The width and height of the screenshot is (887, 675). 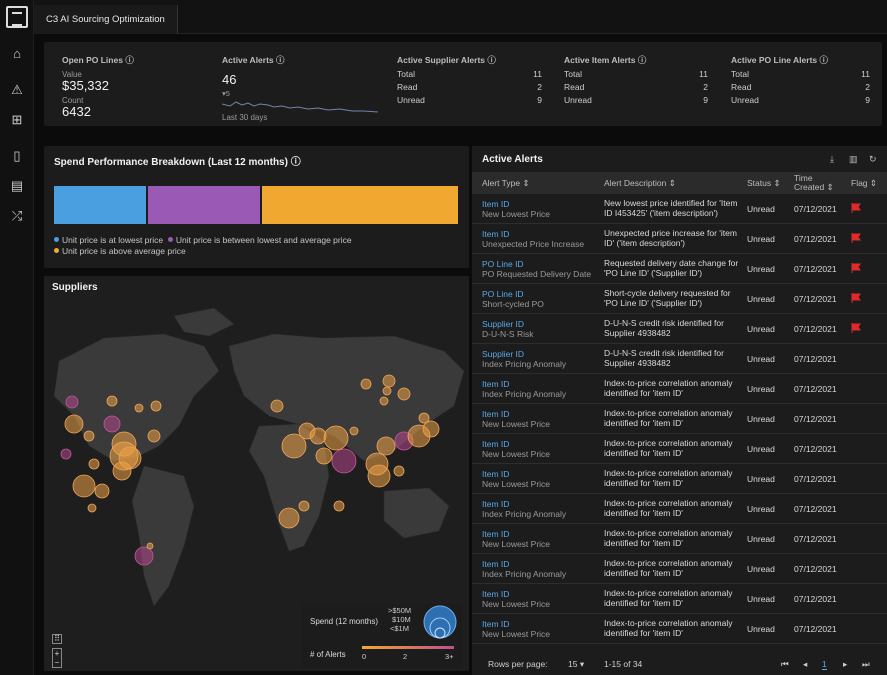 I want to click on col-alert-type: Alert Type ⇕, so click(x=506, y=183).